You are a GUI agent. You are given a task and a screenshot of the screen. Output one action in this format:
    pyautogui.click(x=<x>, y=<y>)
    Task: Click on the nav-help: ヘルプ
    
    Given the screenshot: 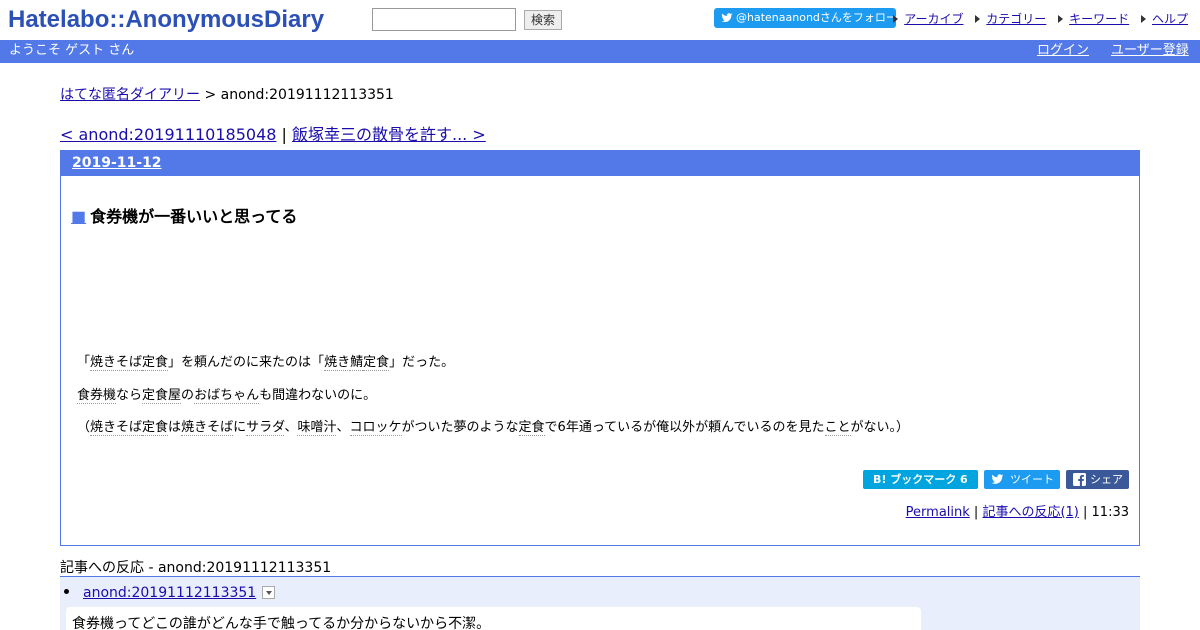 What is the action you would take?
    pyautogui.click(x=1170, y=19)
    